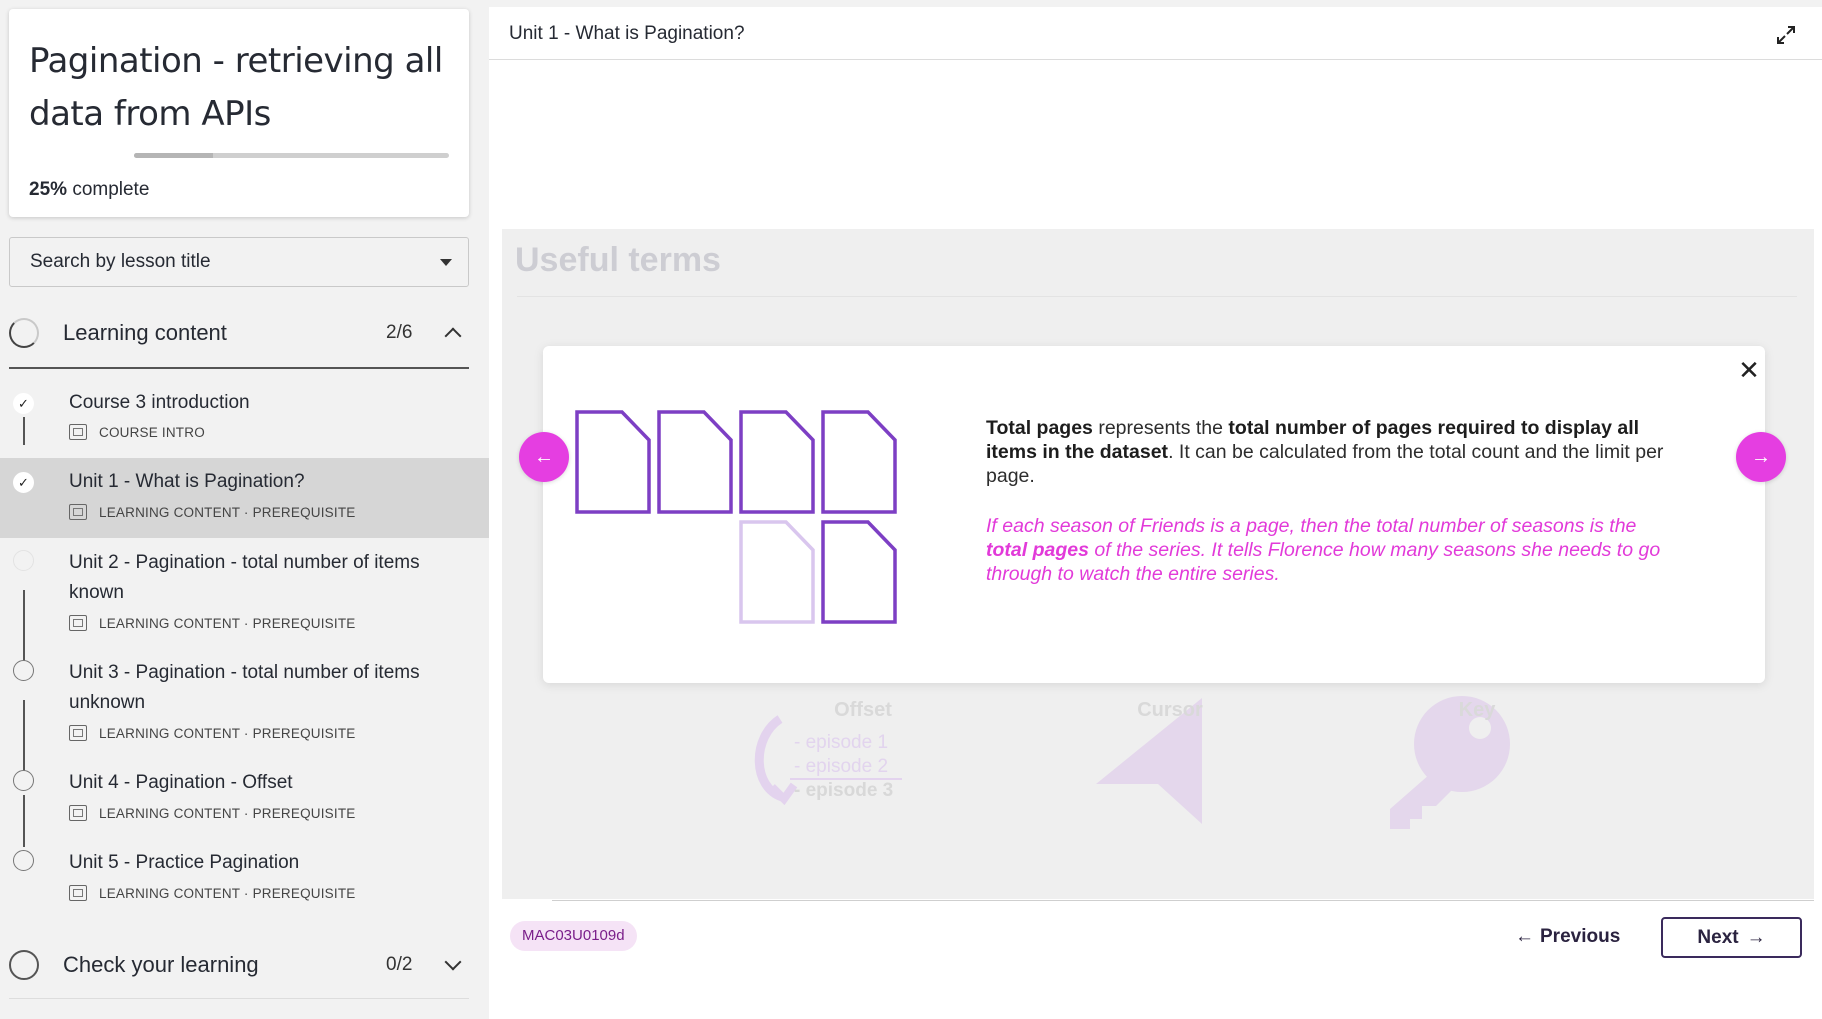  Describe the element at coordinates (78, 432) in the screenshot. I see `document-icon` at that location.